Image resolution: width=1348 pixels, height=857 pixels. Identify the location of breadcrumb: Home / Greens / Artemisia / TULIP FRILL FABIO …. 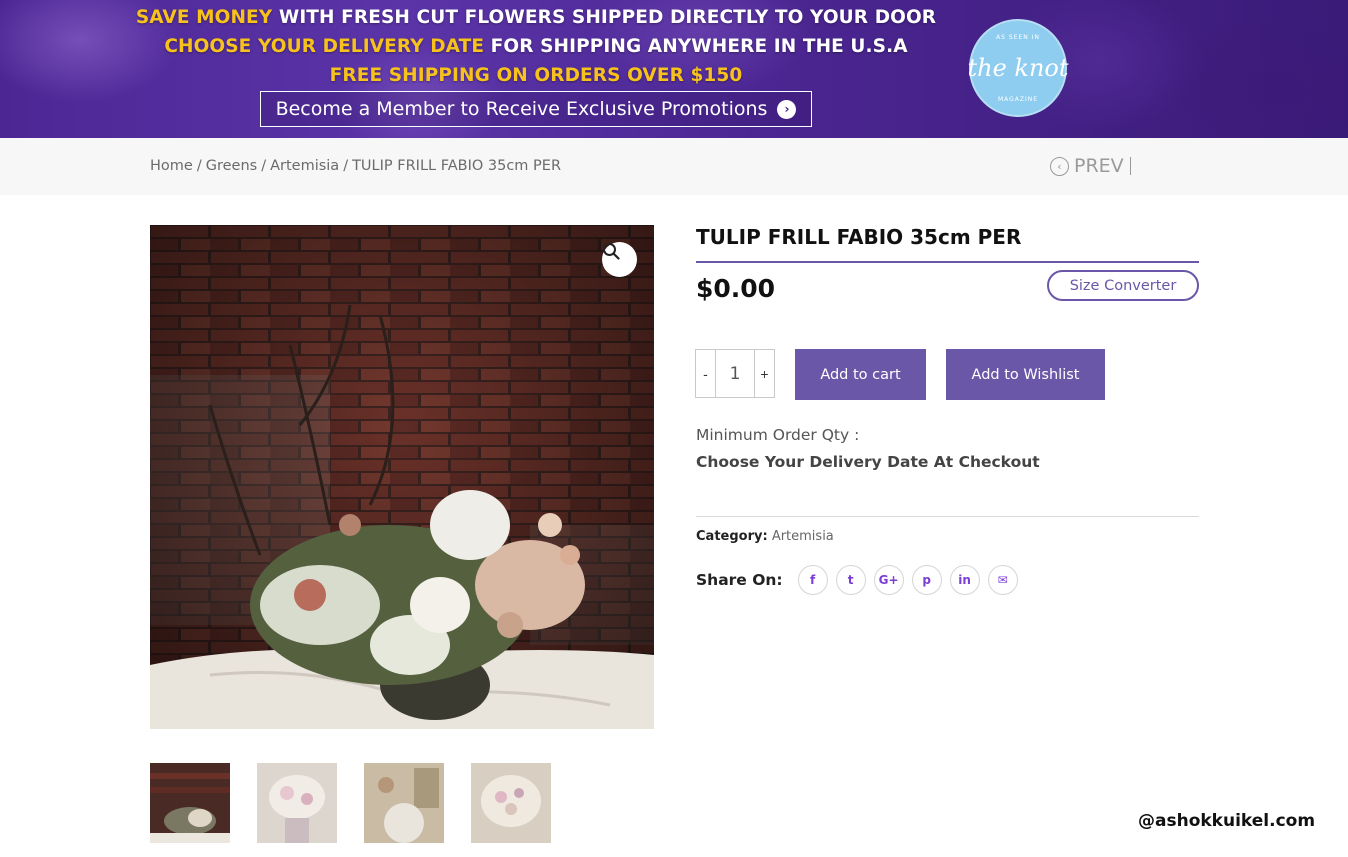
(355, 166).